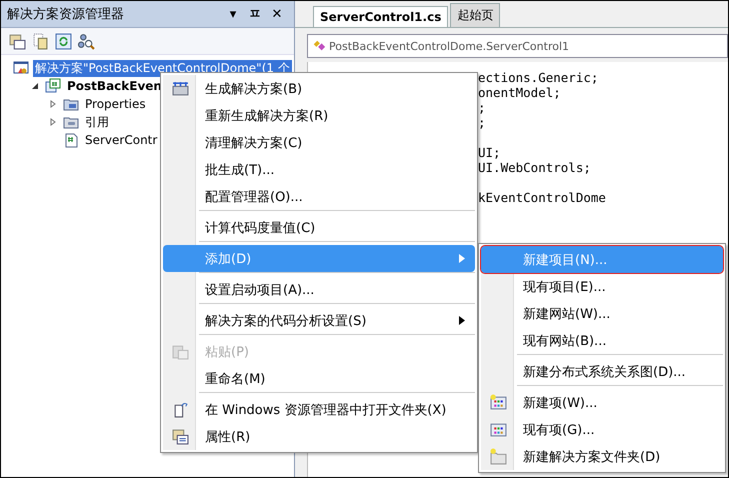 Image resolution: width=729 pixels, height=478 pixels. Describe the element at coordinates (380, 16) in the screenshot. I see `document-tab: ServerControl1.cs` at that location.